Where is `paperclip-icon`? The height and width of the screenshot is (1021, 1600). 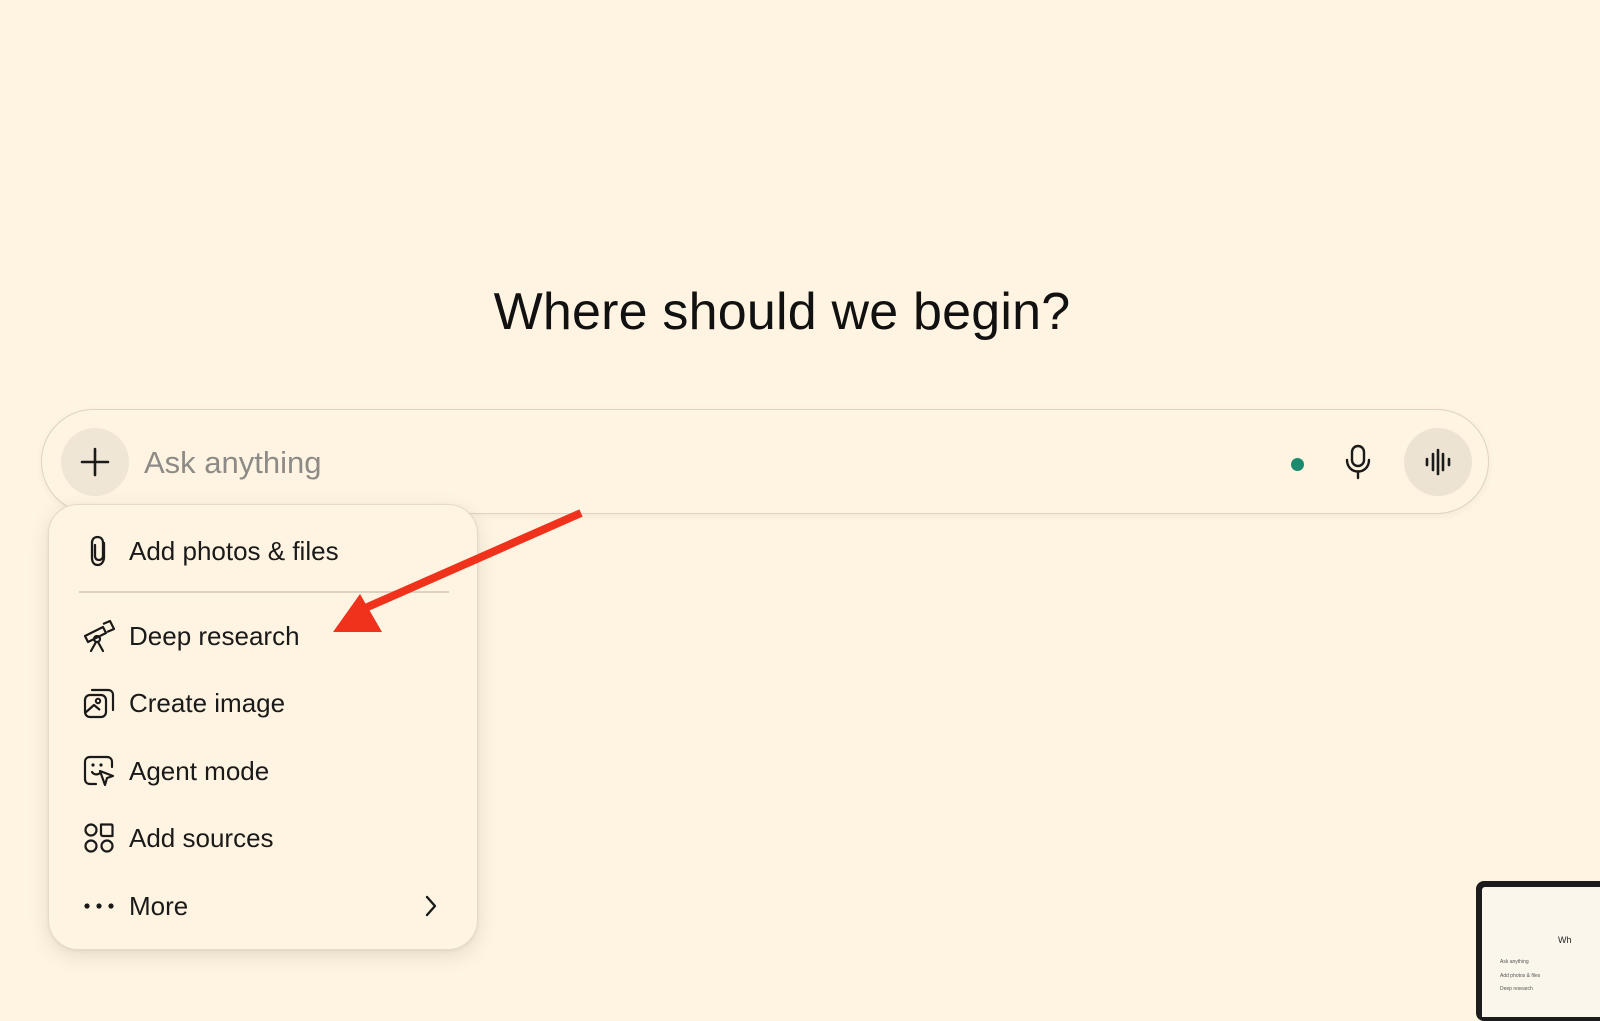 paperclip-icon is located at coordinates (99, 551).